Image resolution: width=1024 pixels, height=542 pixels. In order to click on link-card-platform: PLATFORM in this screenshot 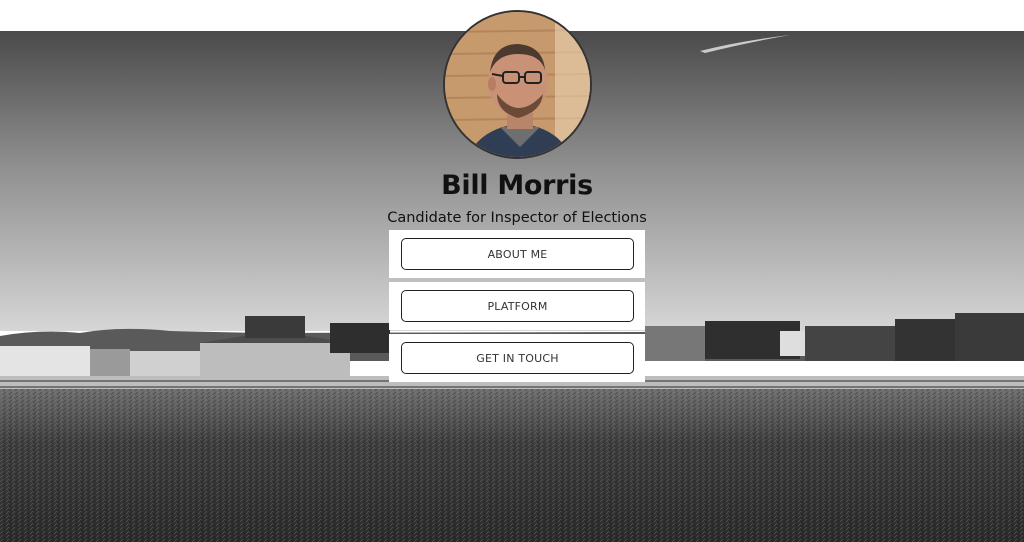, I will do `click(517, 306)`.